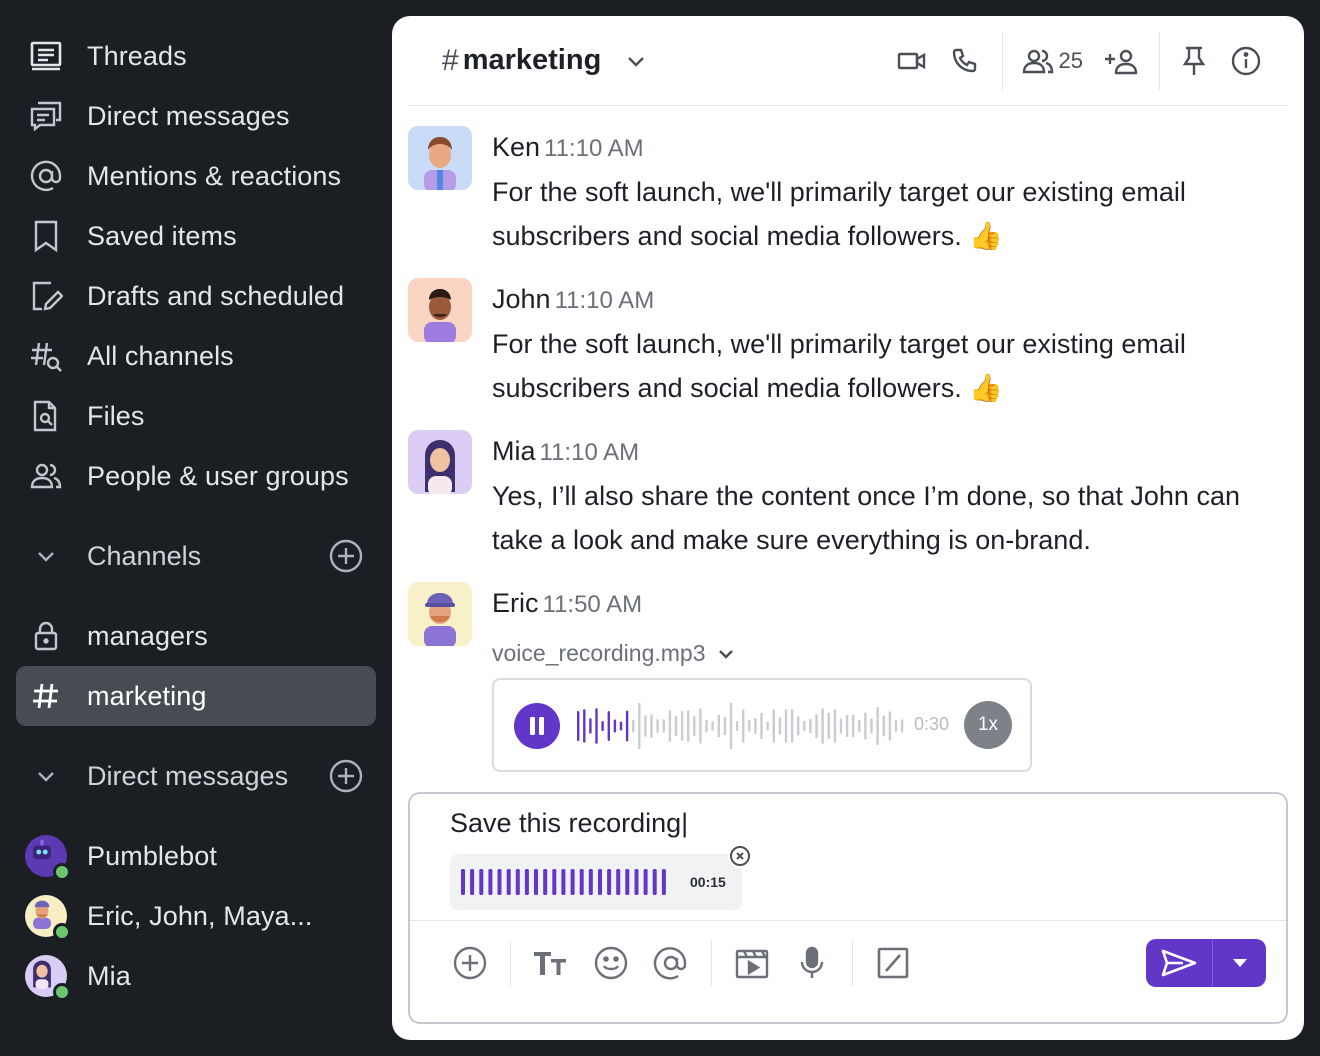  I want to click on nav-drafts: Drafts and scheduled, so click(196, 296).